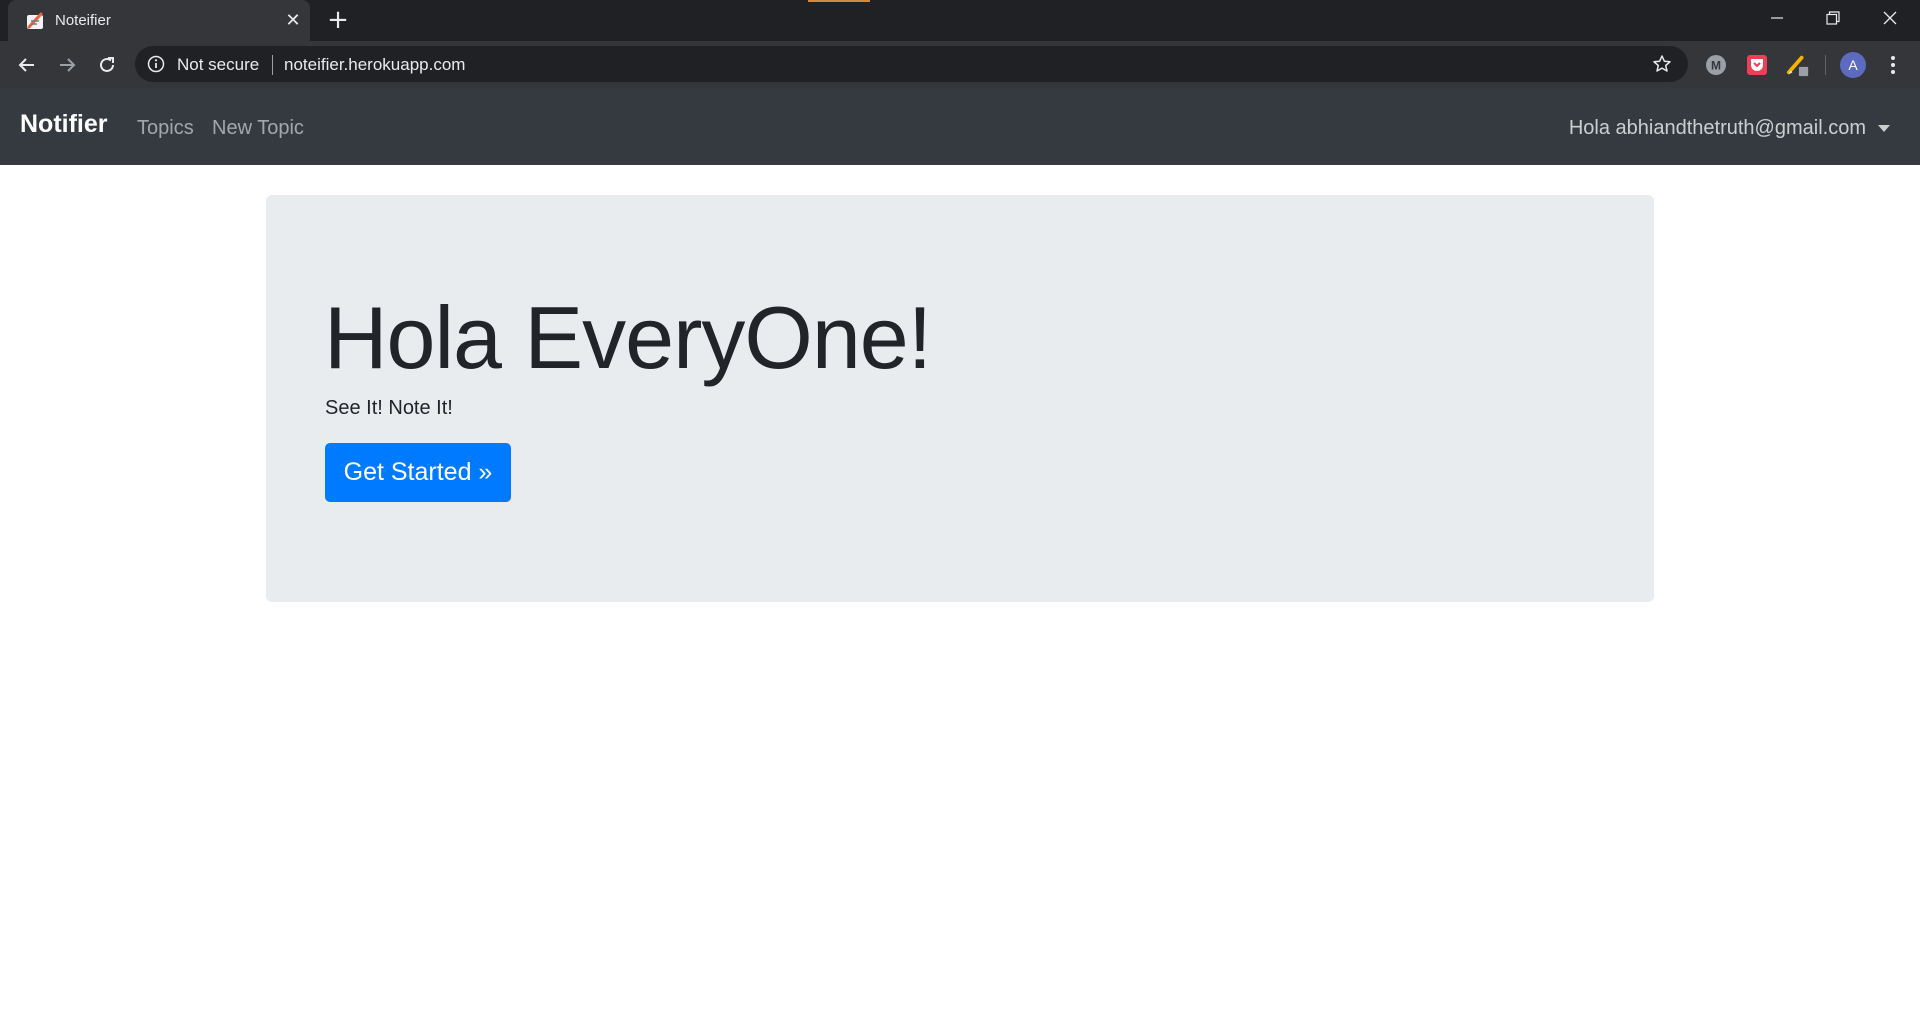 The width and height of the screenshot is (1920, 1030). Describe the element at coordinates (272, 65) in the screenshot. I see `address-separator` at that location.